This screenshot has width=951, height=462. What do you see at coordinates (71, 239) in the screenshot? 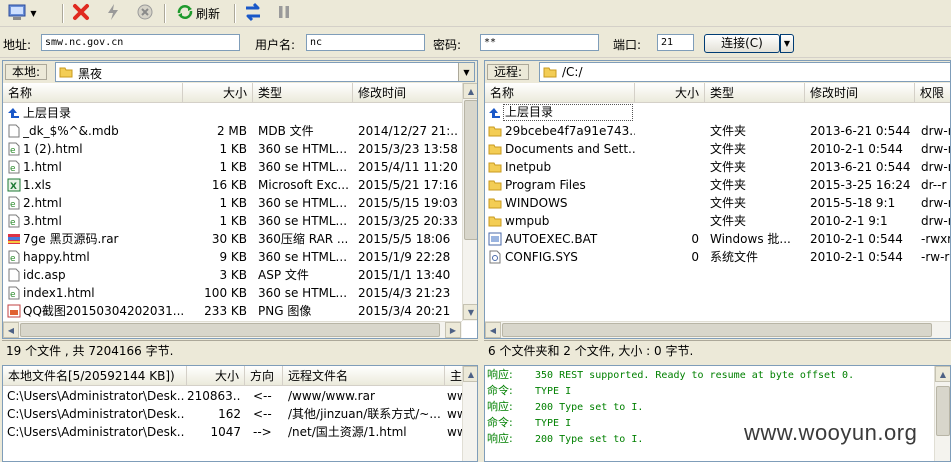
I see `file-name: 7ge 黑页源码.rar` at bounding box center [71, 239].